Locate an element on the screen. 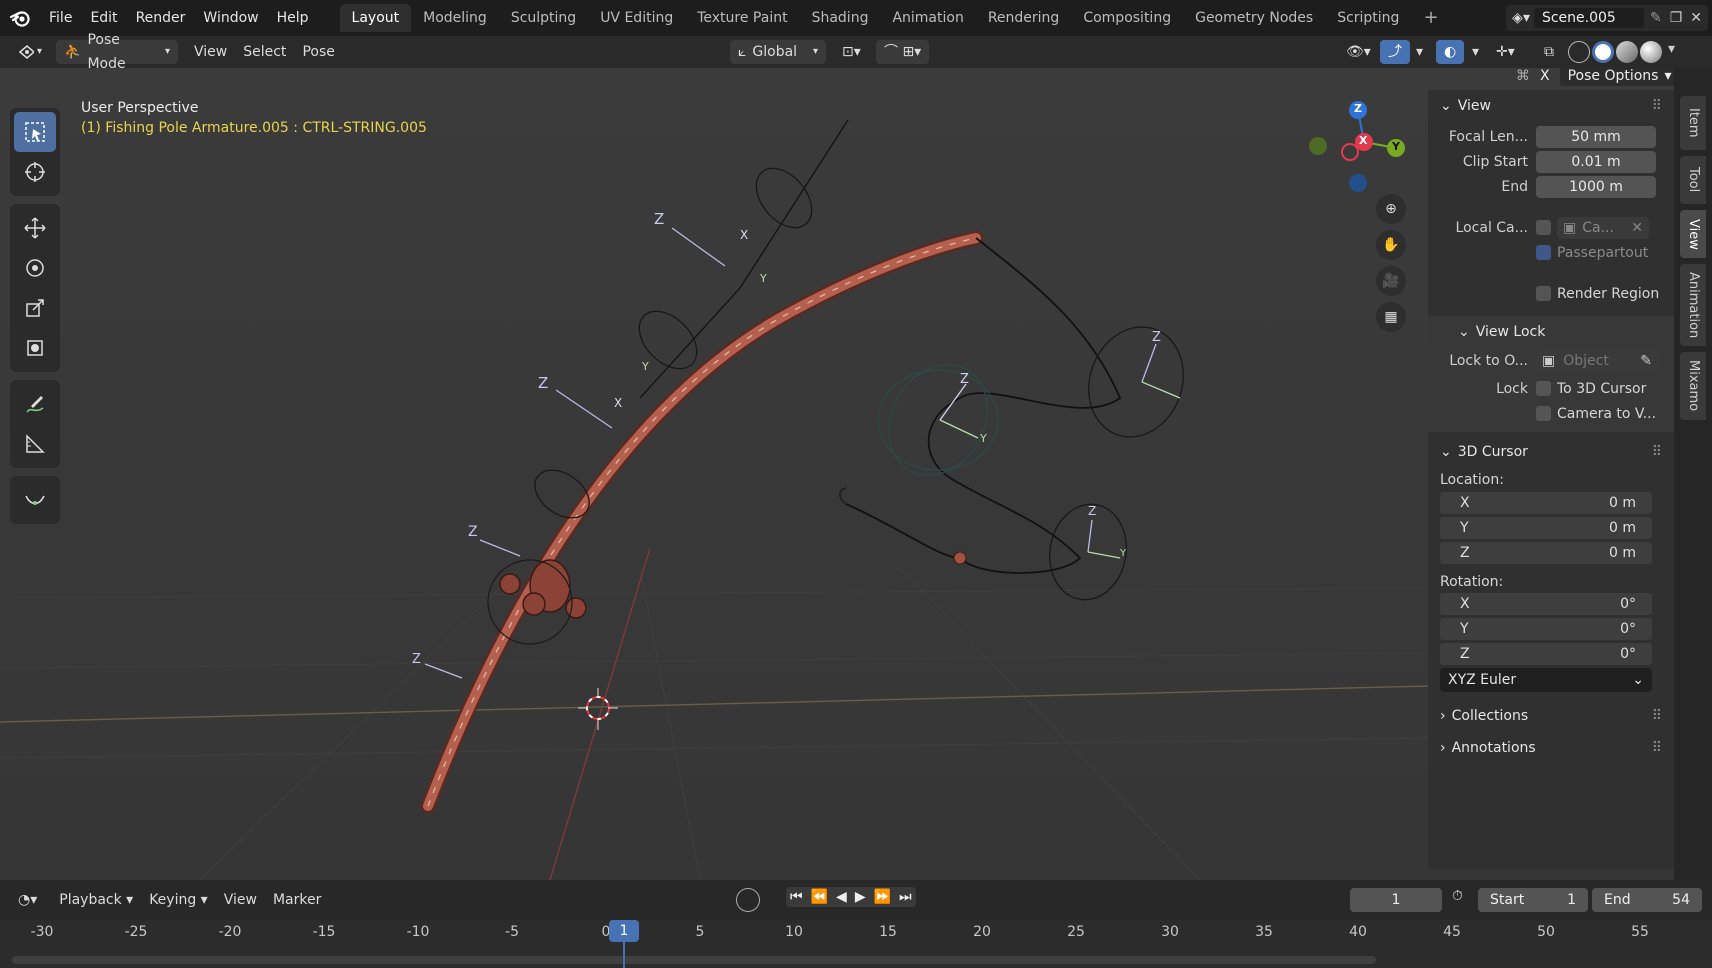 This screenshot has width=1712, height=968. passepartout-checkbox is located at coordinates (1543, 252).